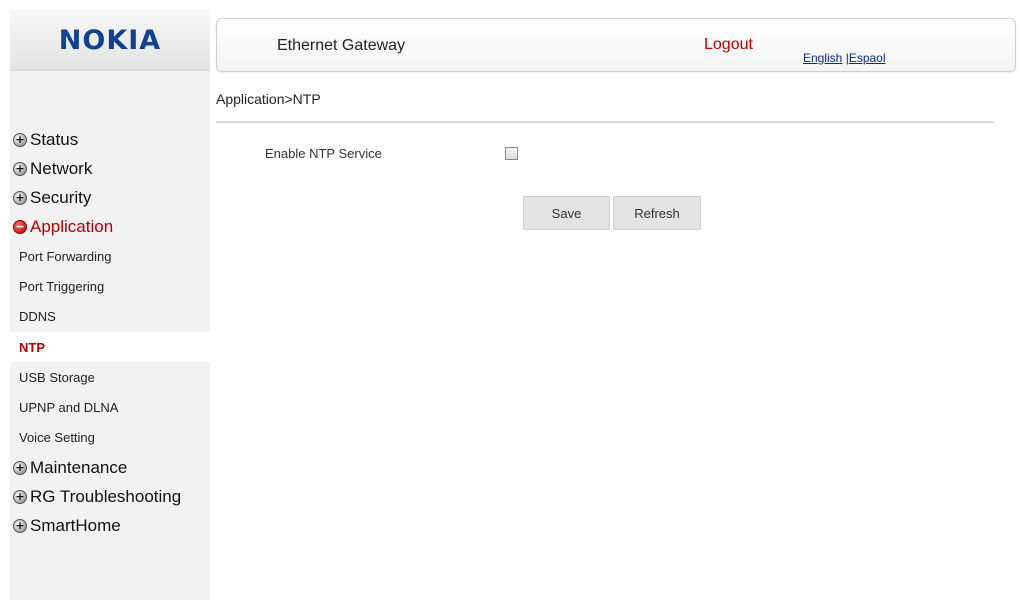 The width and height of the screenshot is (1021, 600). What do you see at coordinates (268, 99) in the screenshot?
I see `breadcrumb: Application>NTP` at bounding box center [268, 99].